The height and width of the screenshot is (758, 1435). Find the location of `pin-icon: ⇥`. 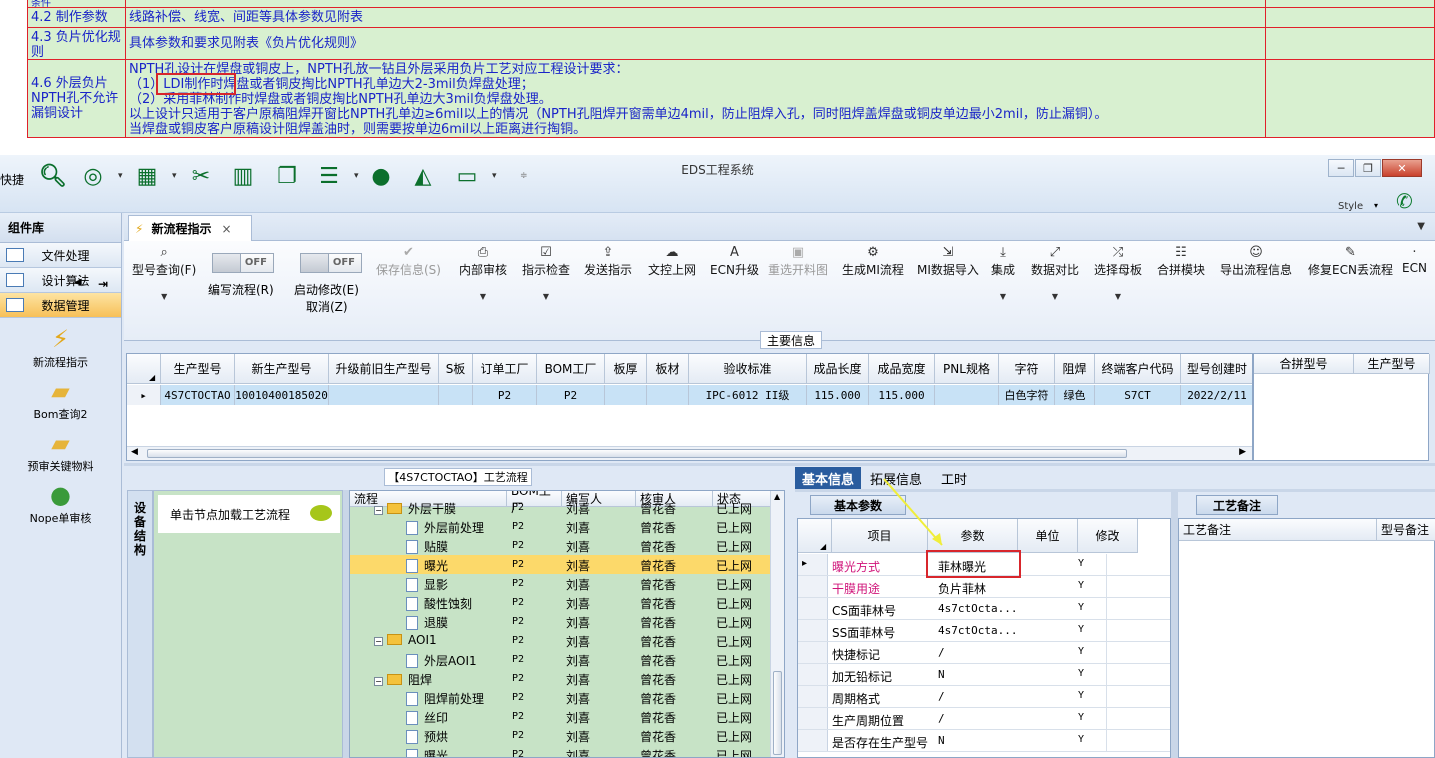

pin-icon: ⇥ is located at coordinates (103, 284).